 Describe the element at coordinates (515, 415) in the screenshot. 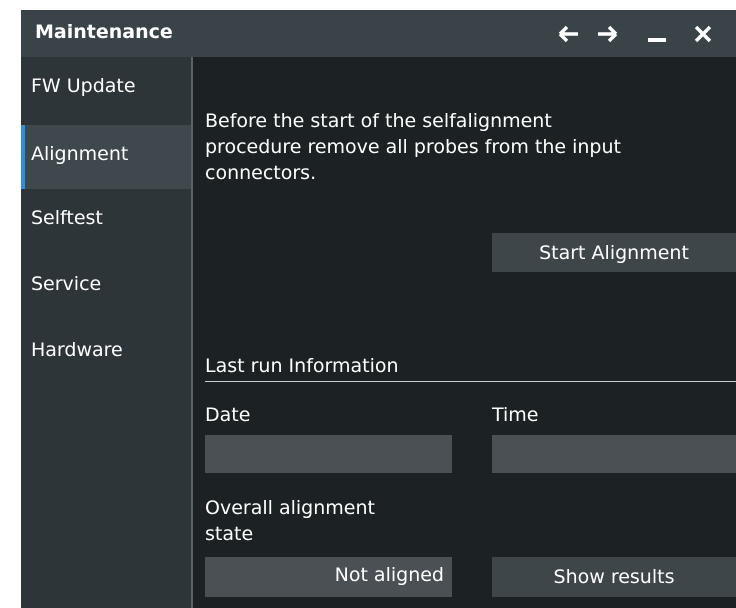

I see `time-label: Time` at that location.